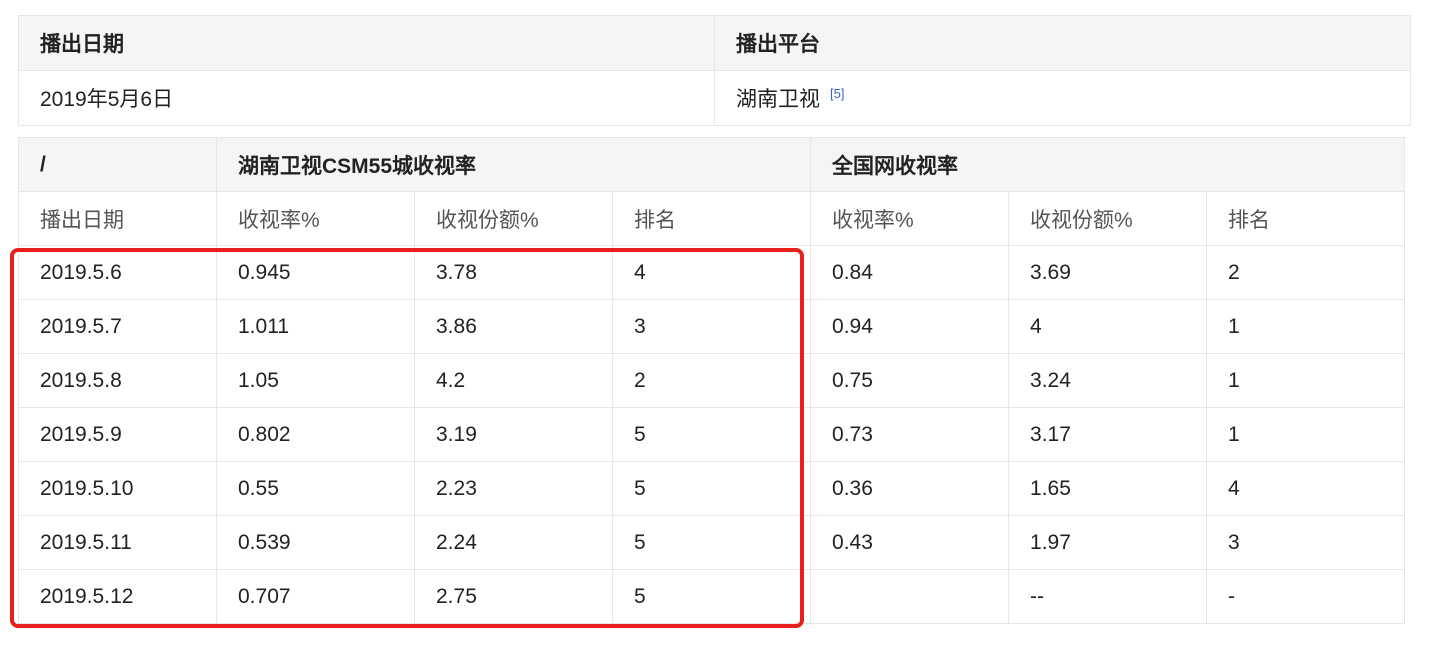 The height and width of the screenshot is (653, 1432). Describe the element at coordinates (910, 596) in the screenshot. I see `cell-national-rating` at that location.